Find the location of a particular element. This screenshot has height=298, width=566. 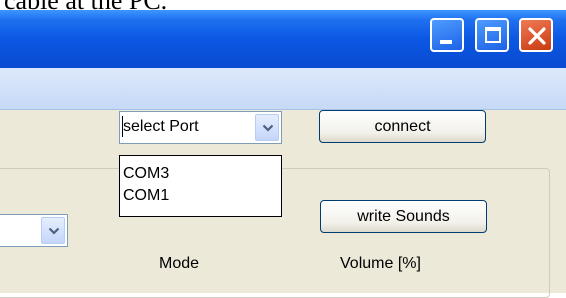

maximize-button is located at coordinates (492, 35).